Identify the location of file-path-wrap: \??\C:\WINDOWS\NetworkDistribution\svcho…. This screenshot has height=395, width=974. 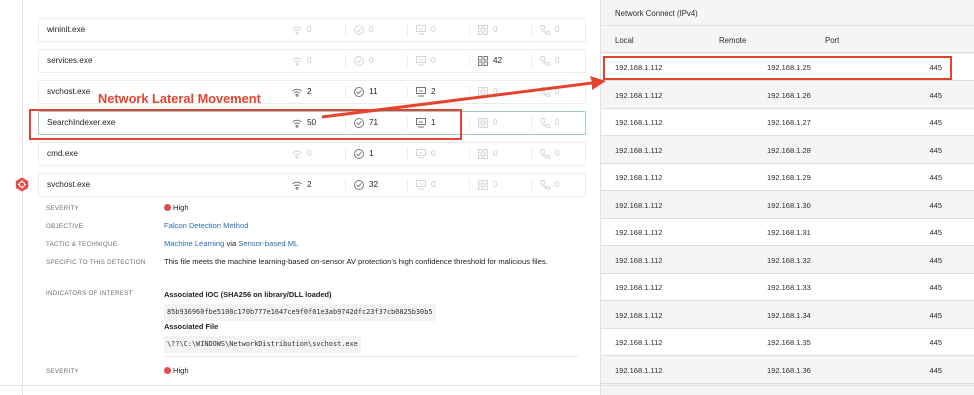
(262, 344).